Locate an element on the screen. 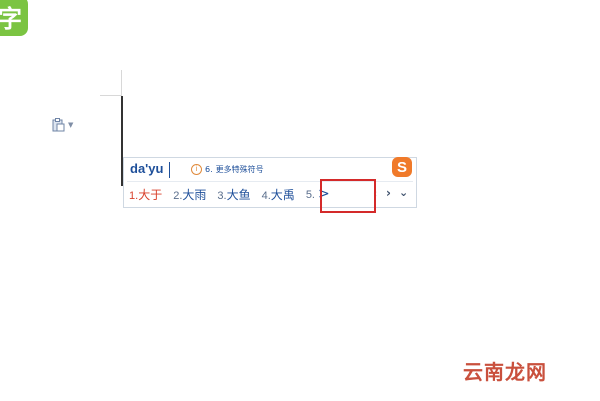  watermark: 云南龙网 is located at coordinates (505, 372).